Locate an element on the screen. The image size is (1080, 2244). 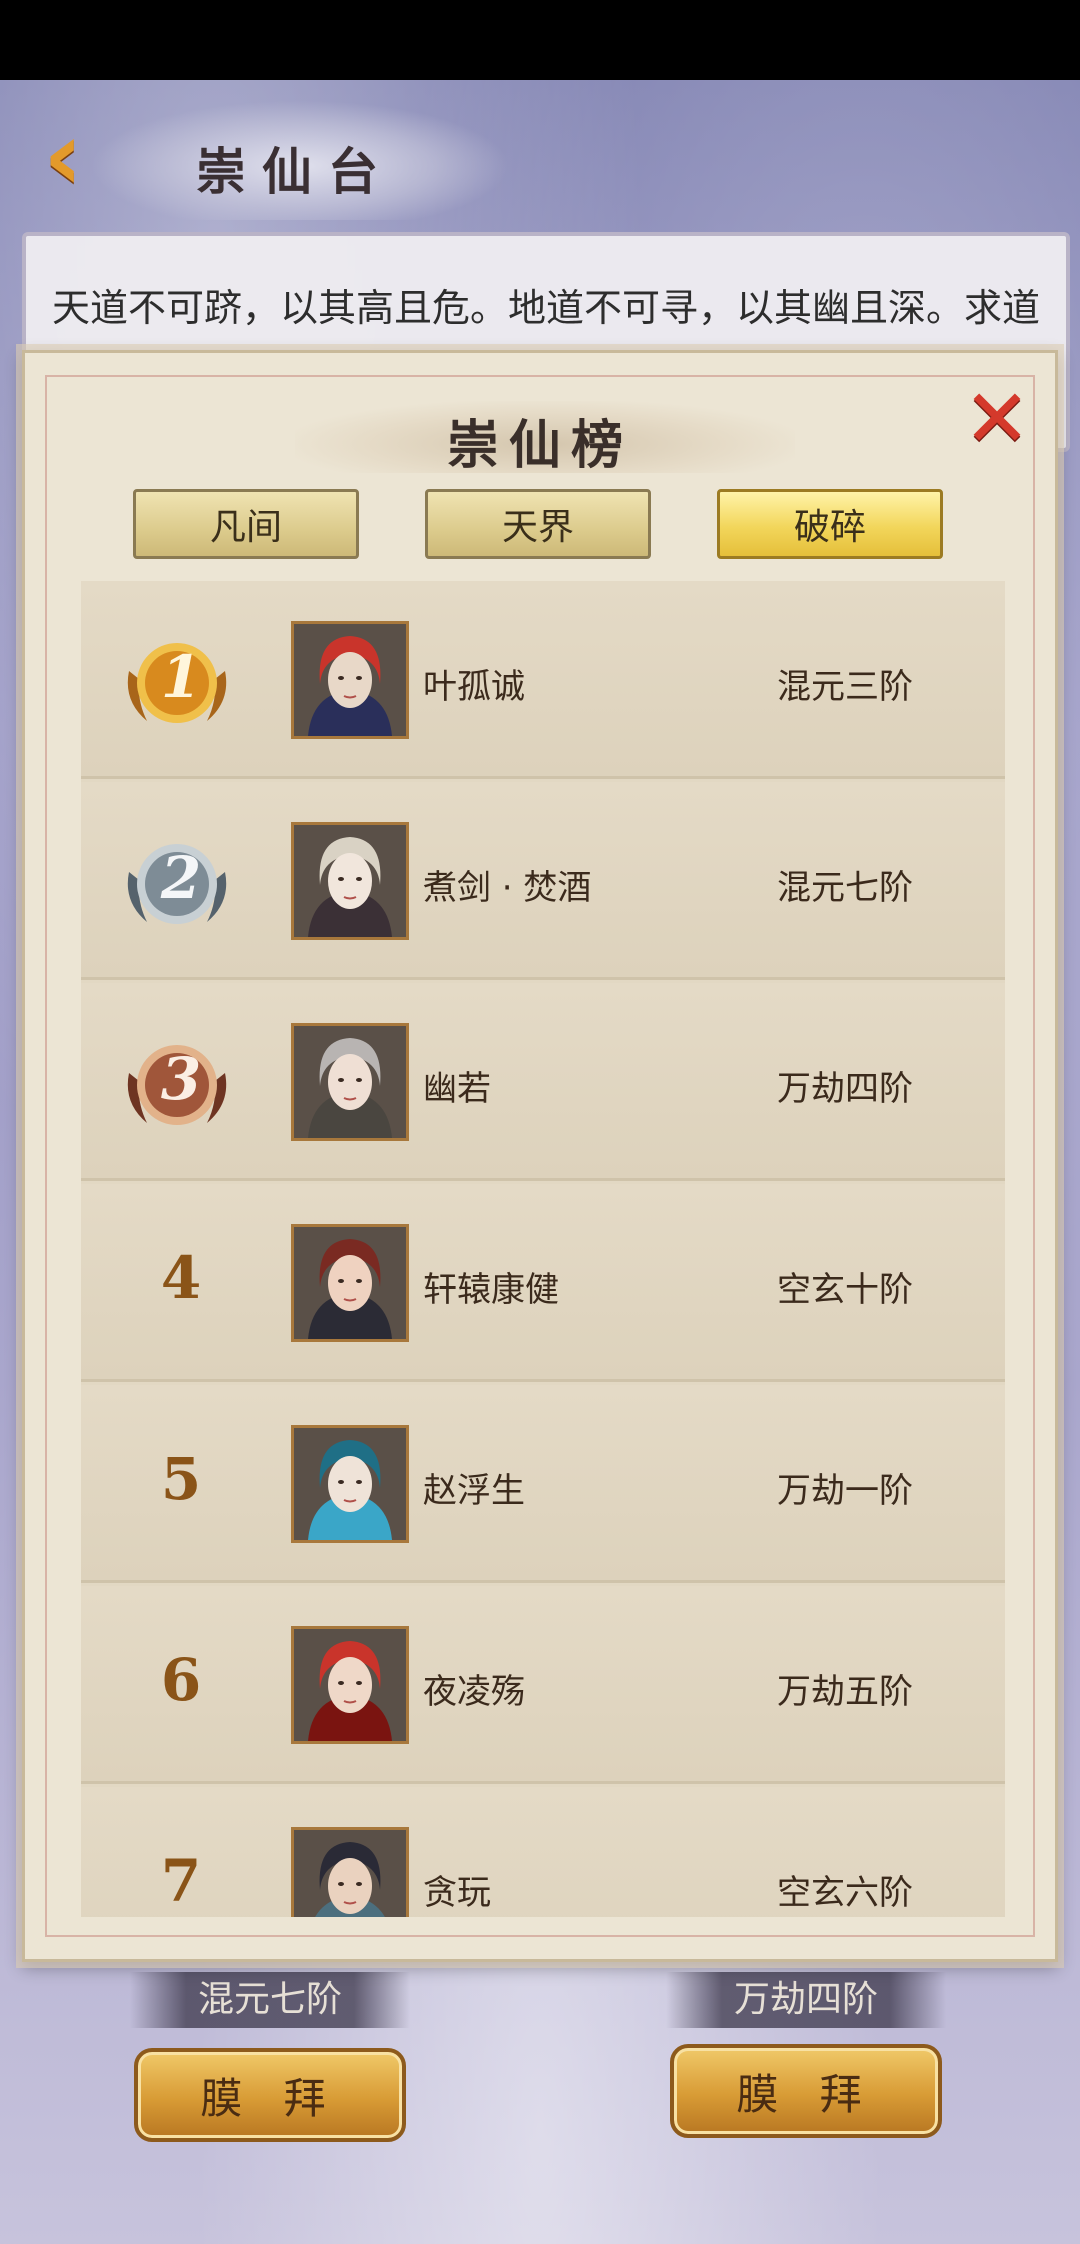
ranking-row: 3 幽若 万劫四阶 is located at coordinates (543, 1082).